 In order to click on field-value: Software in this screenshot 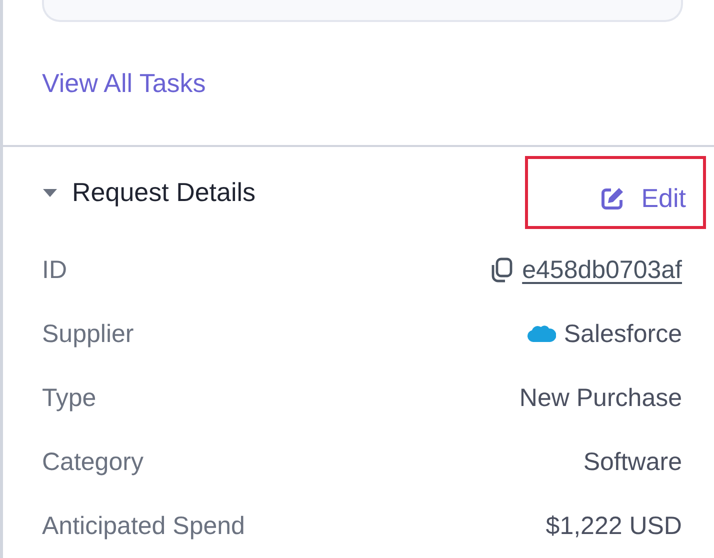, I will do `click(632, 462)`.